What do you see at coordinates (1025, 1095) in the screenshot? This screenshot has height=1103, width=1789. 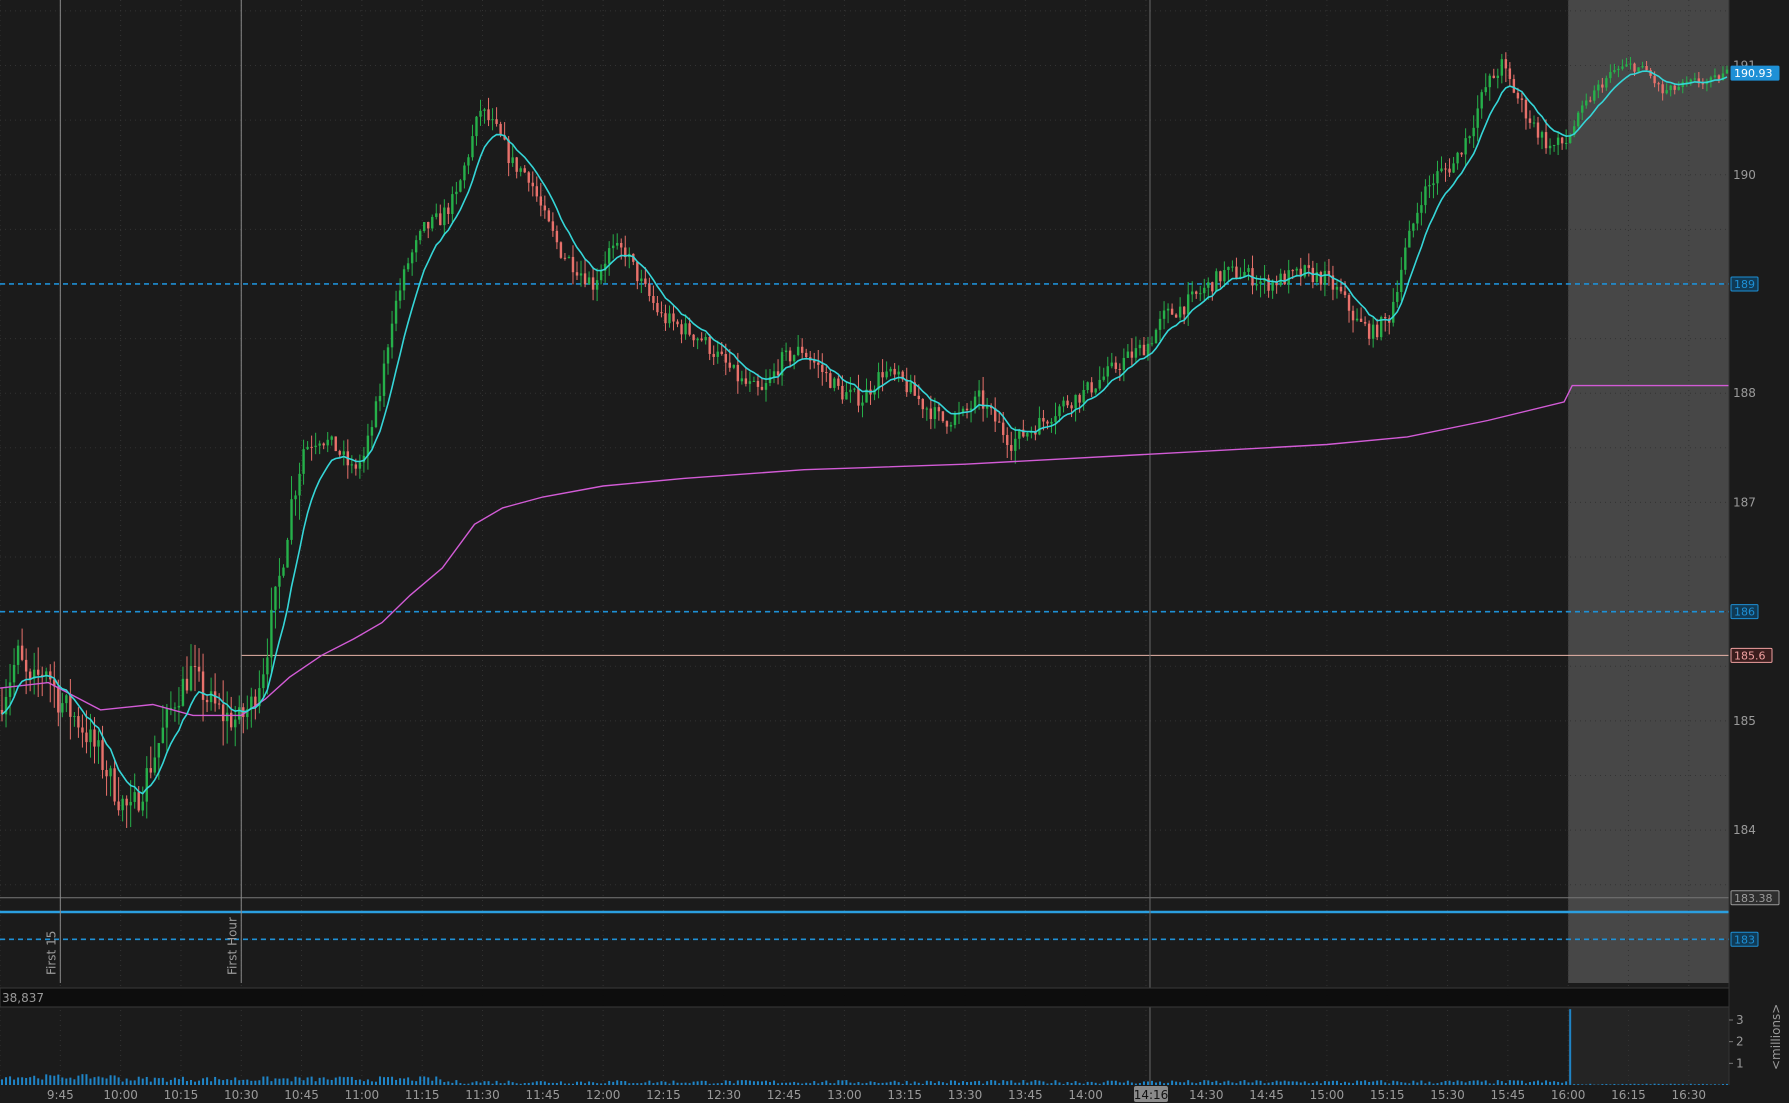 I see `time-tick-label: 13:45` at bounding box center [1025, 1095].